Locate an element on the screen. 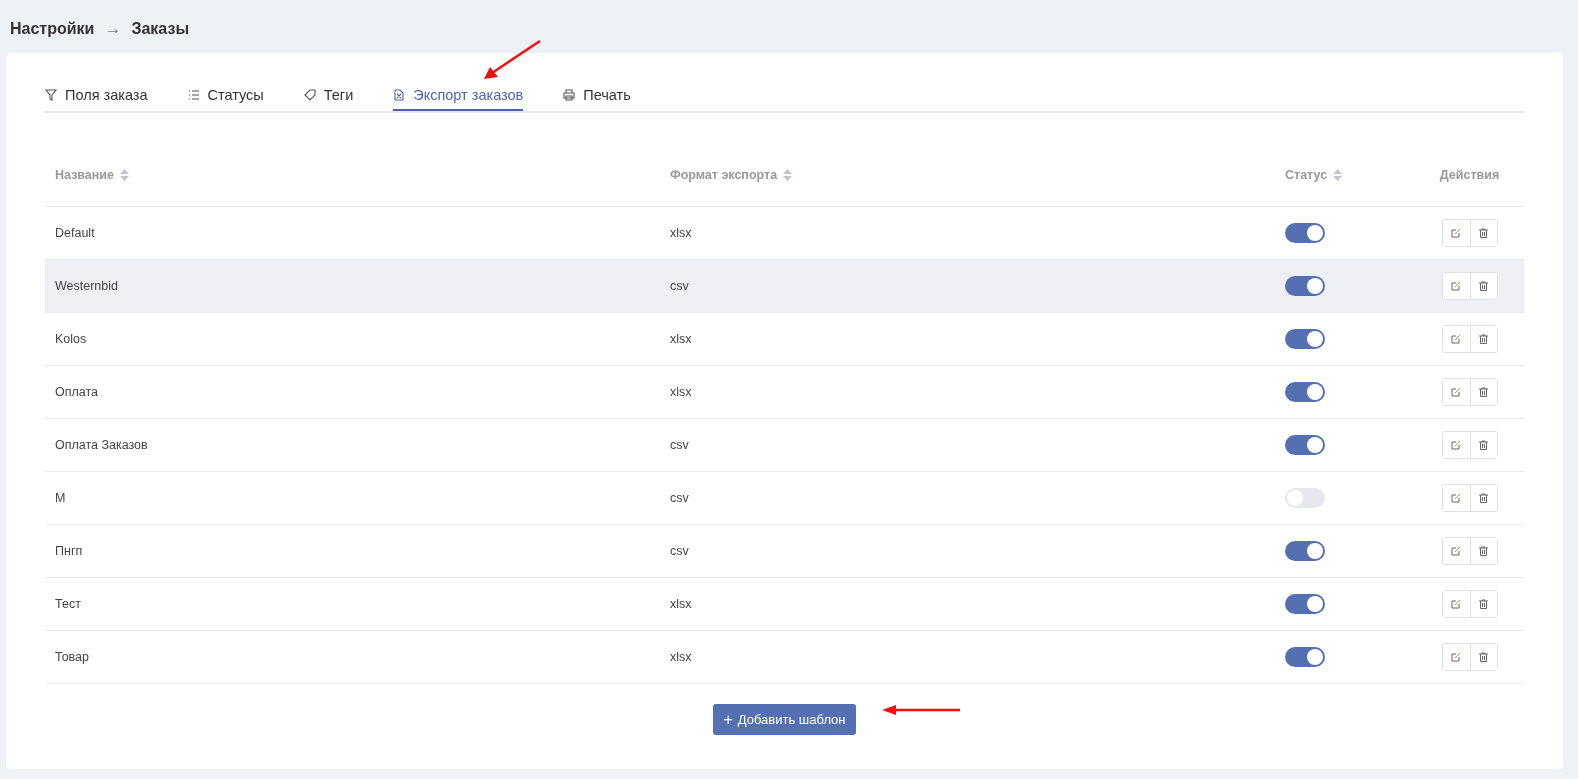  tab: Экспорт заказов is located at coordinates (458, 95).